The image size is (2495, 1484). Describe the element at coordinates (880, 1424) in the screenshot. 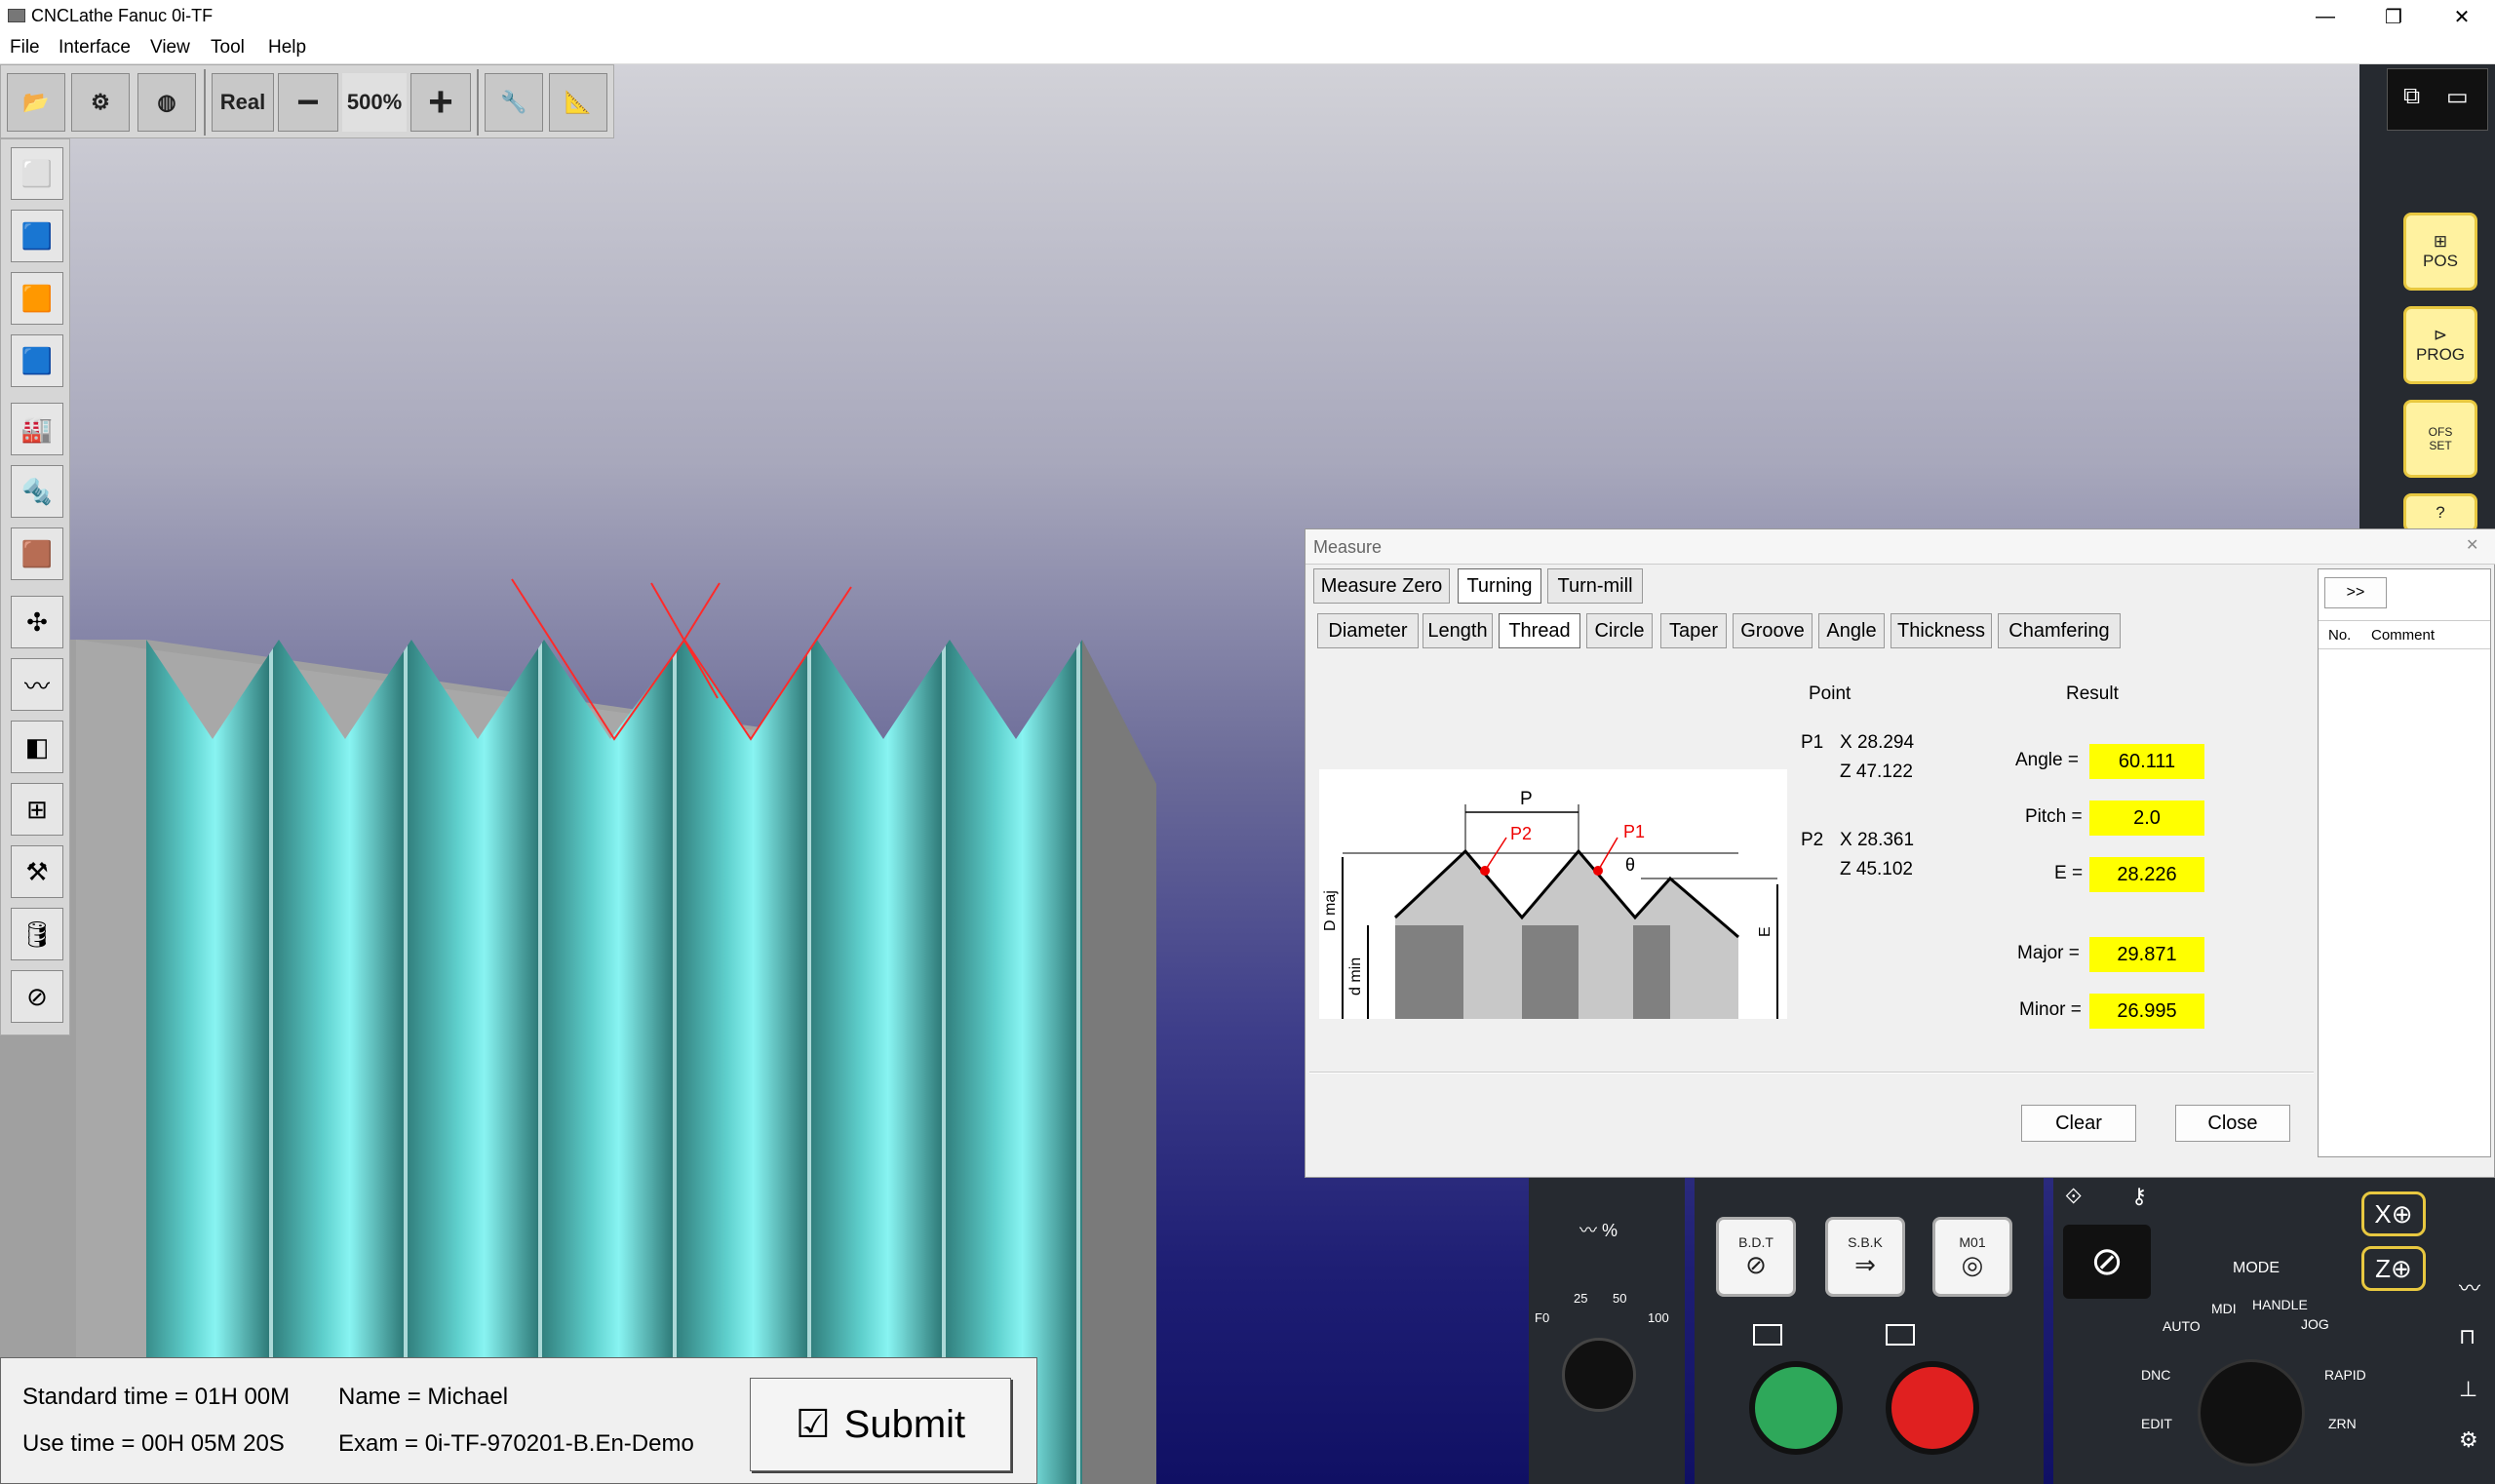

I see `submit-button: ☑ Submit` at that location.